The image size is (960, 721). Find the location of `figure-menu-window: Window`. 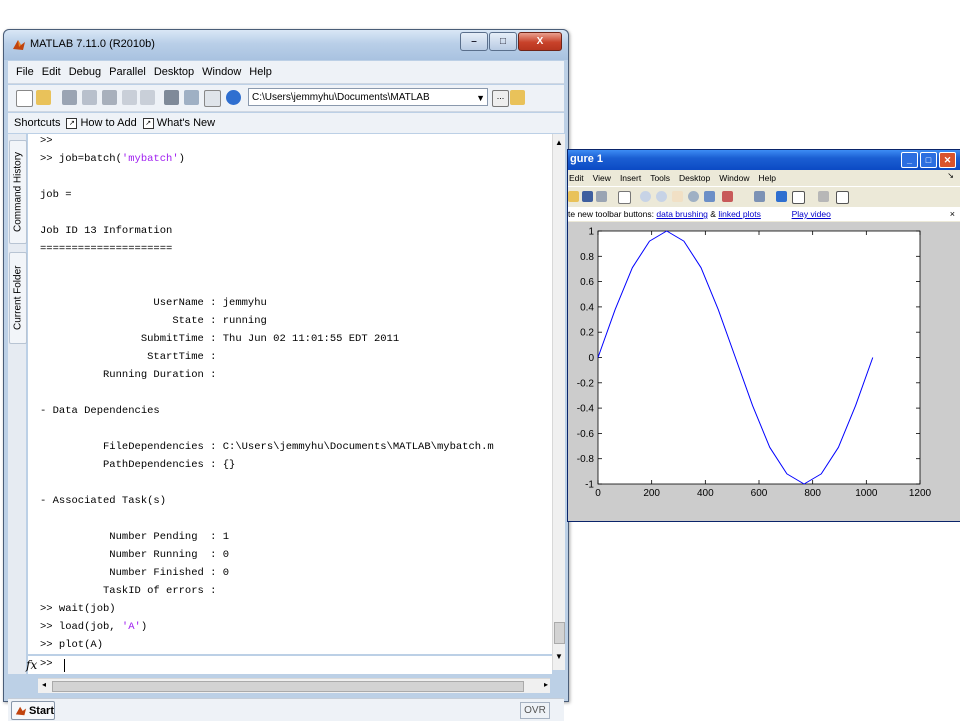

figure-menu-window: Window is located at coordinates (734, 178).